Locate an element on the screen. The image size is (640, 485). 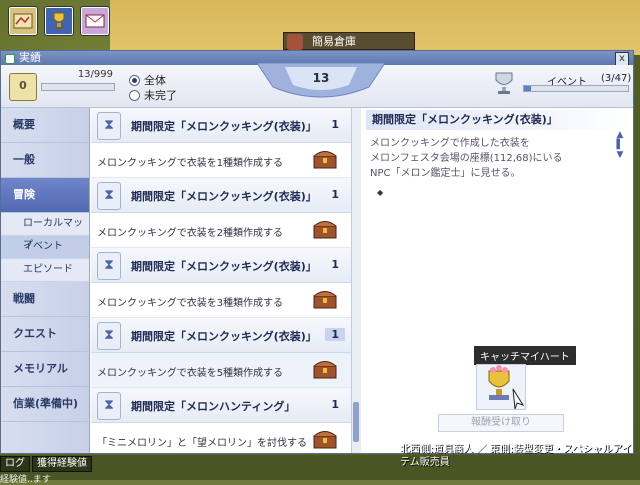
filter-all-label: 全体 is located at coordinates (155, 80).